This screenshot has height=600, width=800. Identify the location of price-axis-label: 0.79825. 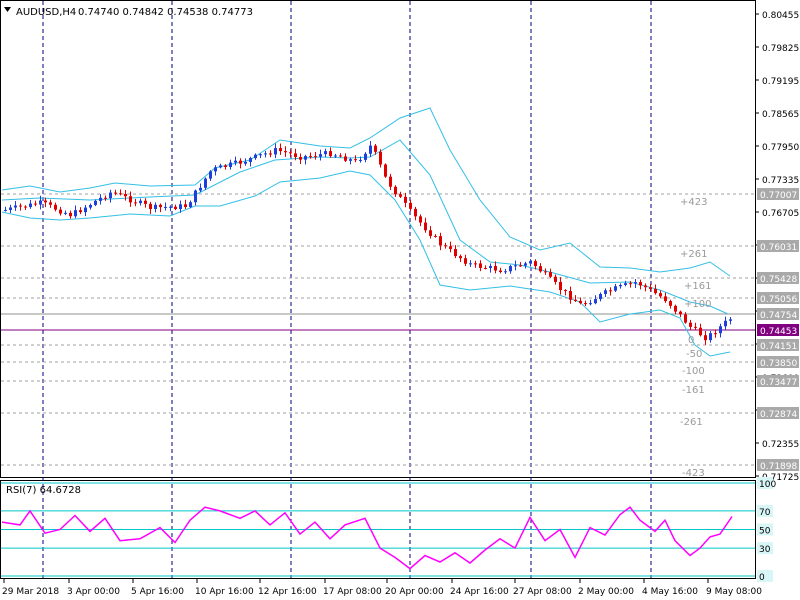
(780, 49).